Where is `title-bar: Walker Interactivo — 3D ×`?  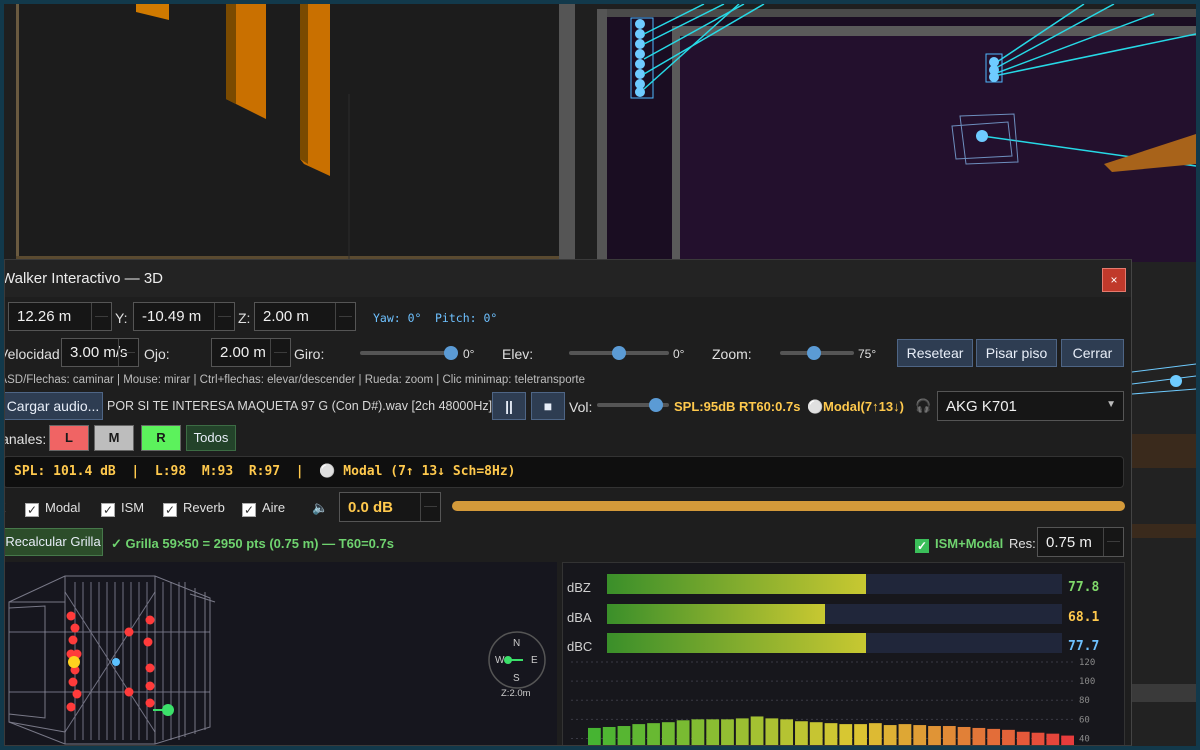 title-bar: Walker Interactivo — 3D × is located at coordinates (568, 278).